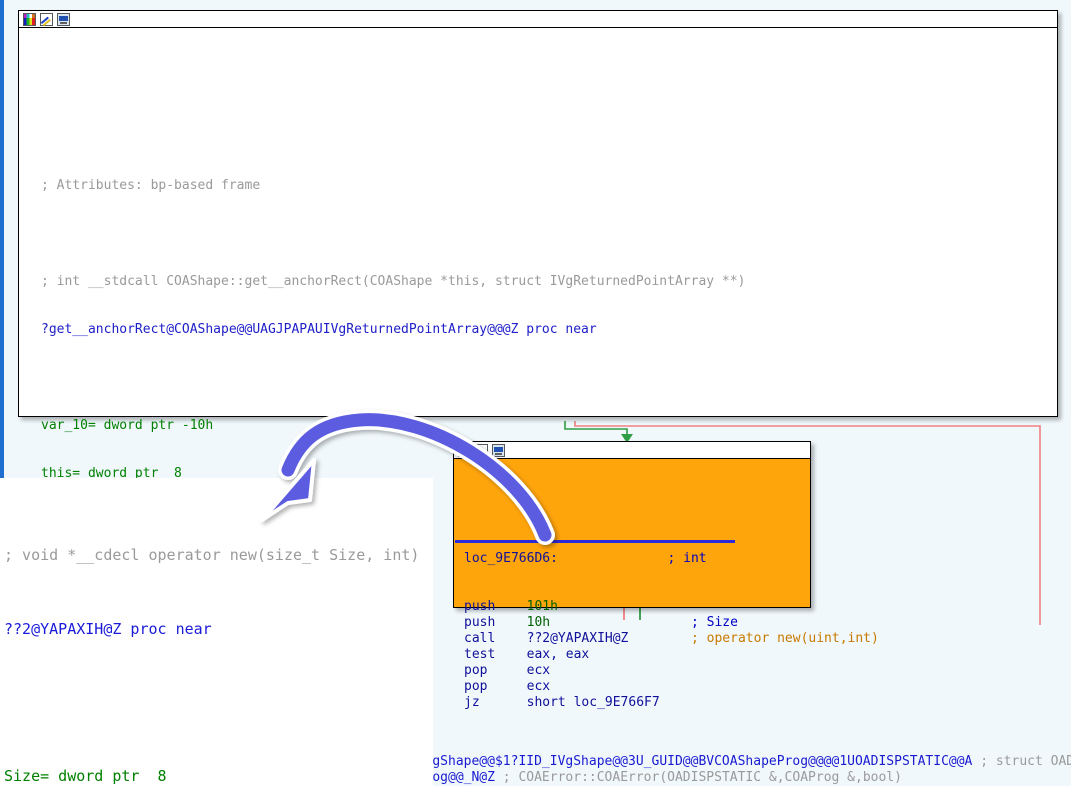  I want to click on orange-label: loc_9E766D6:, so click(511, 558).